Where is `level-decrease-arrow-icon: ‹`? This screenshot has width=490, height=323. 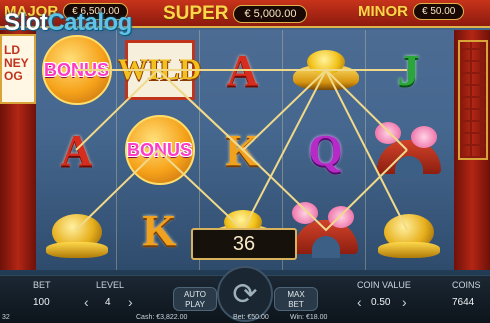
level-decrease-arrow-icon: ‹ is located at coordinates (86, 302).